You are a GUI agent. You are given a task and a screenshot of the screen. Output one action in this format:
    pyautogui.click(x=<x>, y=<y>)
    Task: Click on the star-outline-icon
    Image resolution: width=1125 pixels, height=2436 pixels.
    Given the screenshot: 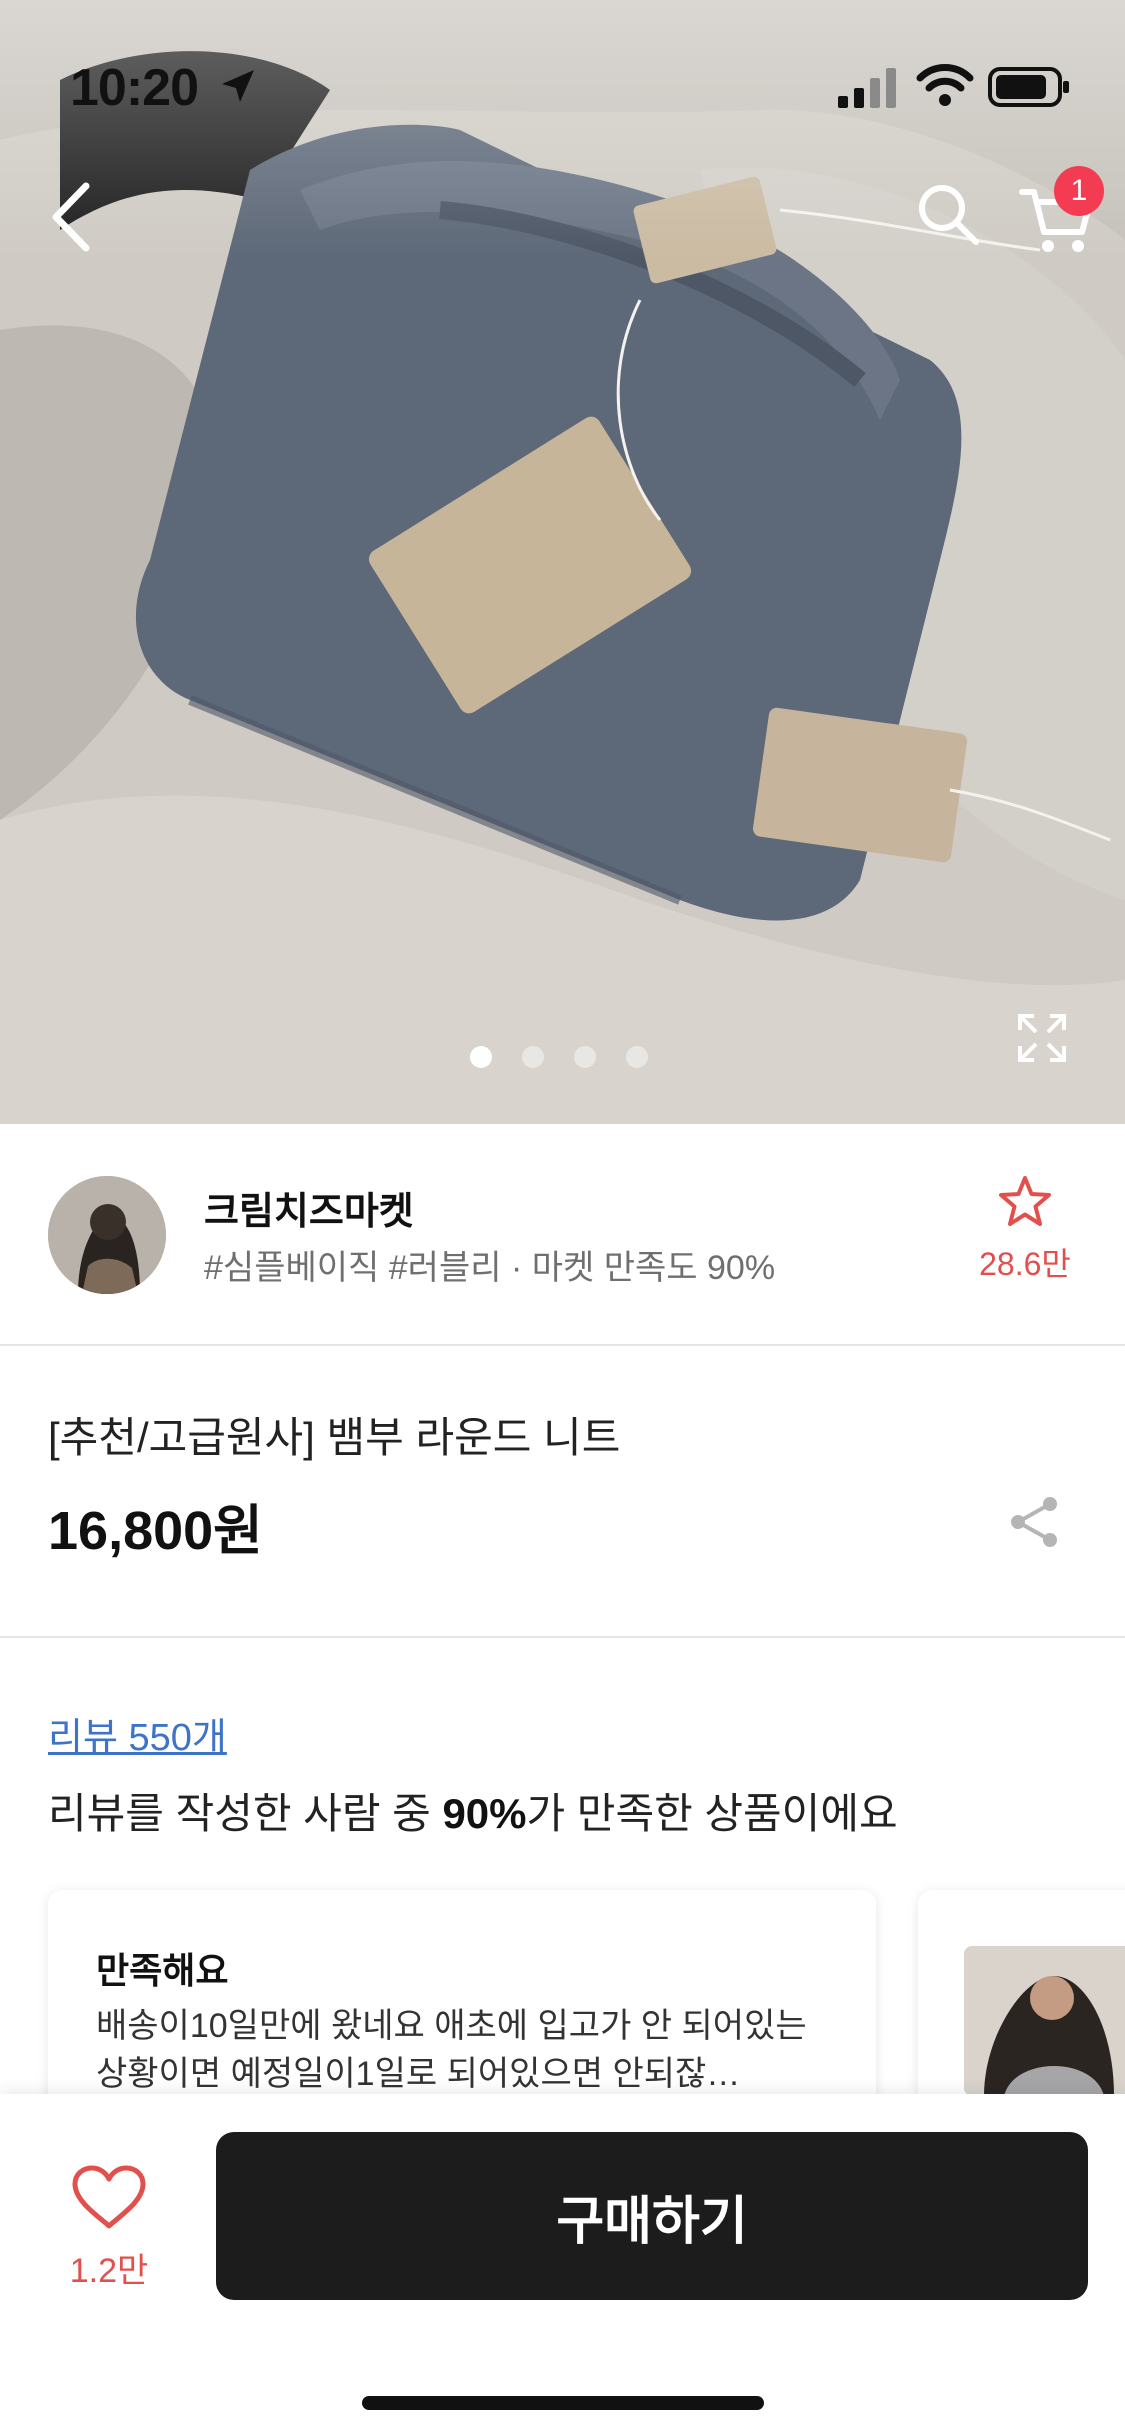 What is the action you would take?
    pyautogui.click(x=1025, y=1201)
    